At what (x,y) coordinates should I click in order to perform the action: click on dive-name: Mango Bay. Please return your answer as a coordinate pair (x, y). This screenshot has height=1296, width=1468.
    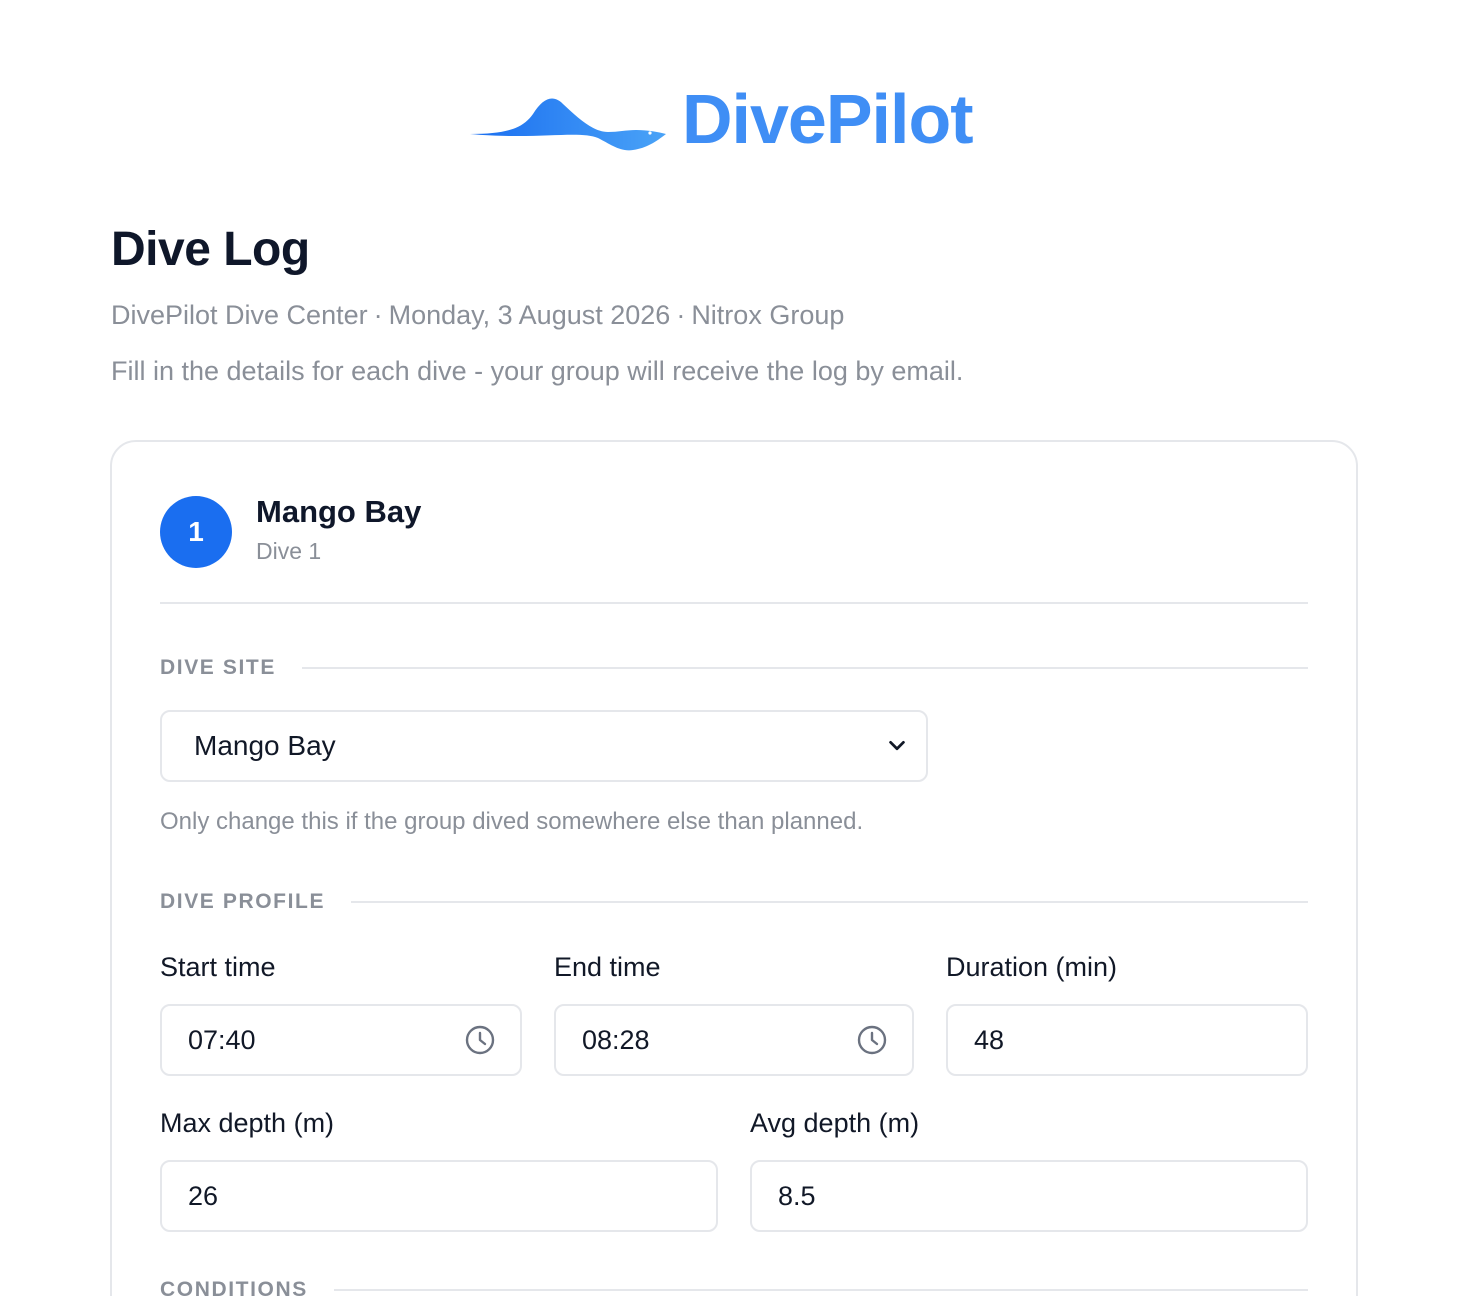
    Looking at the image, I should click on (339, 511).